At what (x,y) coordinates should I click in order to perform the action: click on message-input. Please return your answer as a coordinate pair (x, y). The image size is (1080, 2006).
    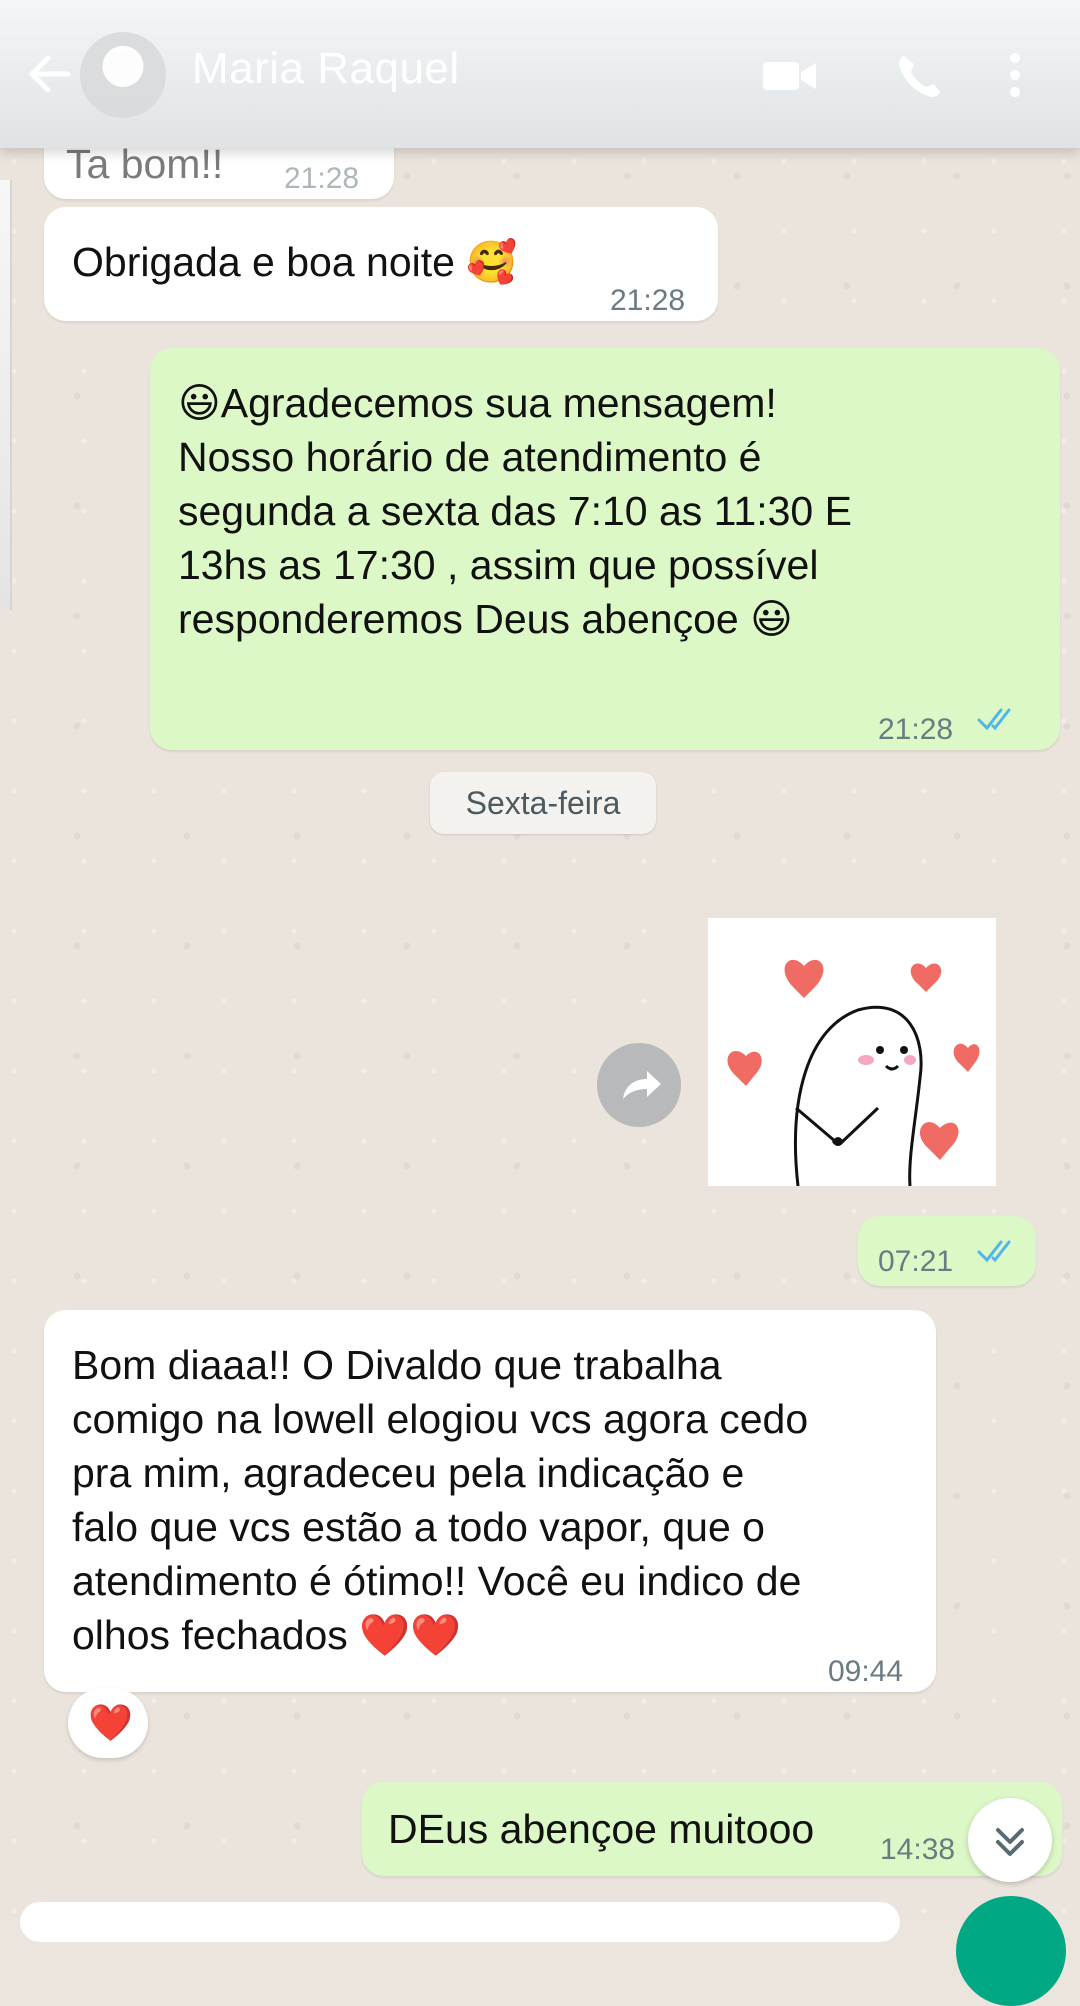
    Looking at the image, I should click on (460, 1922).